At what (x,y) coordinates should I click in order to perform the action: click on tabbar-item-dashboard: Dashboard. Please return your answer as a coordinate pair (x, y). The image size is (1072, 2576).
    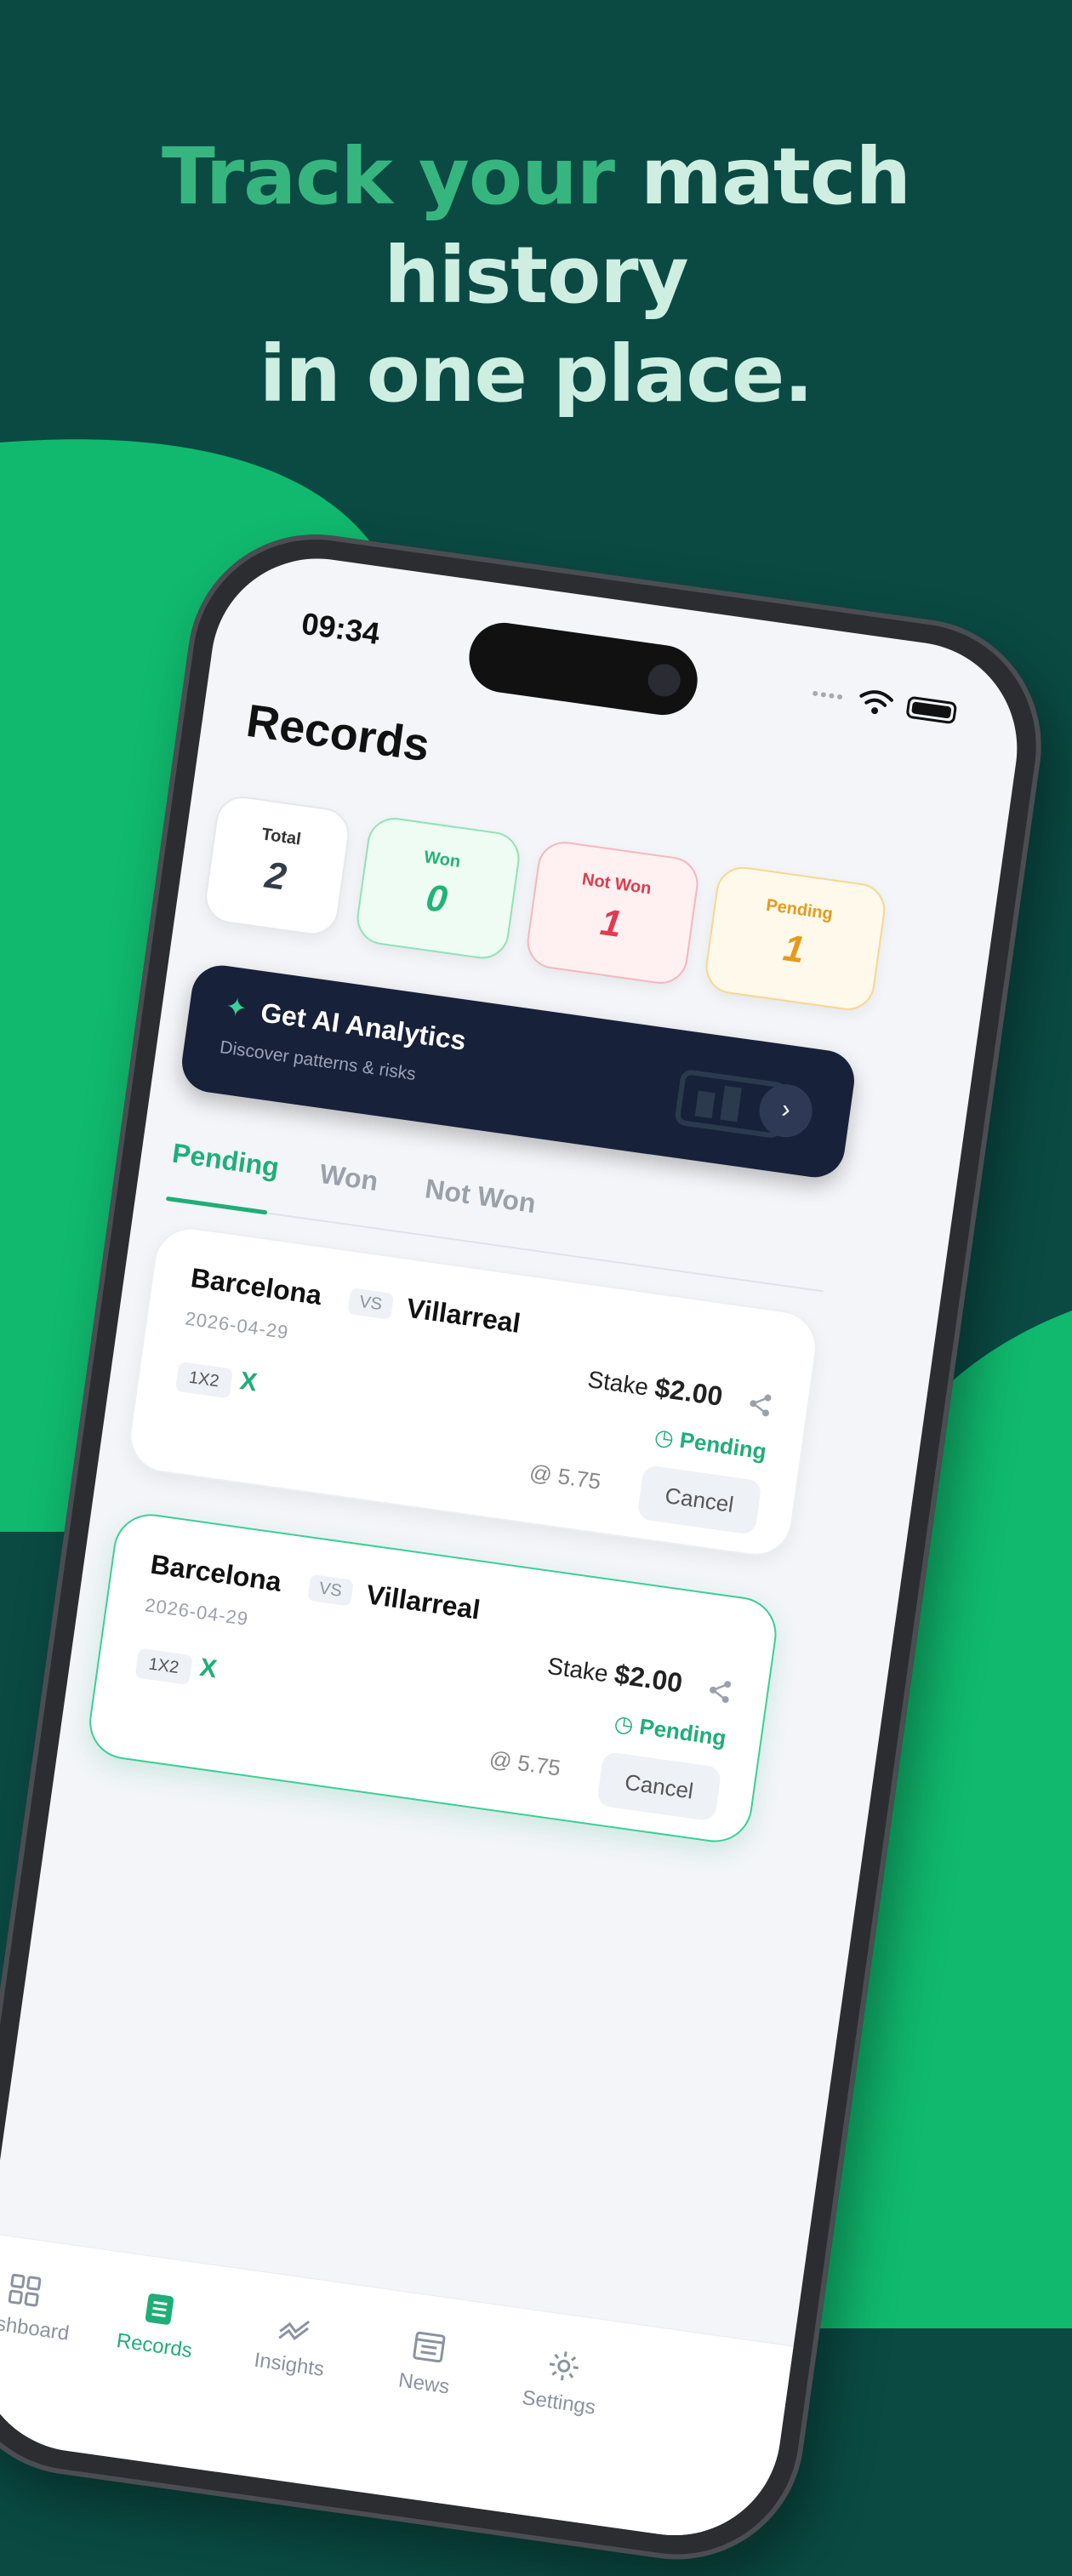
    Looking at the image, I should click on (47, 2306).